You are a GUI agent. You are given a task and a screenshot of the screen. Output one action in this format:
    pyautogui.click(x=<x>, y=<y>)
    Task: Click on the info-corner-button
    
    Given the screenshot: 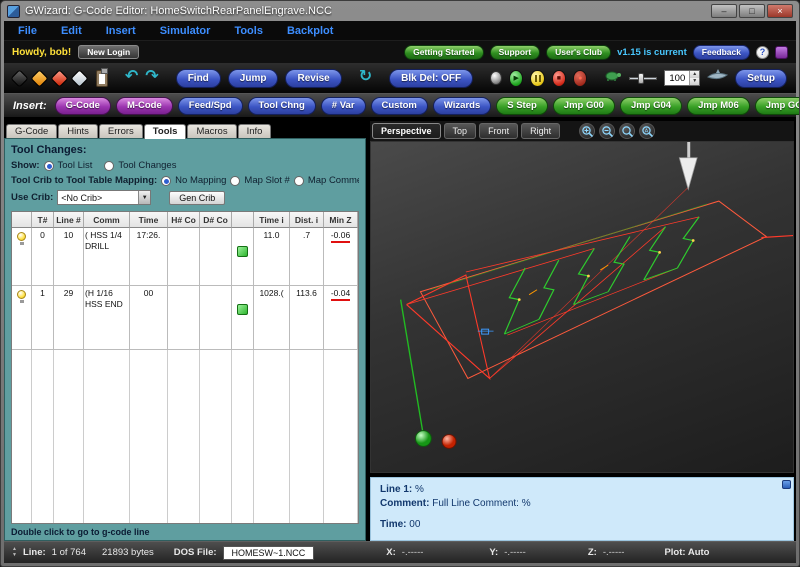 What is the action you would take?
    pyautogui.click(x=786, y=484)
    